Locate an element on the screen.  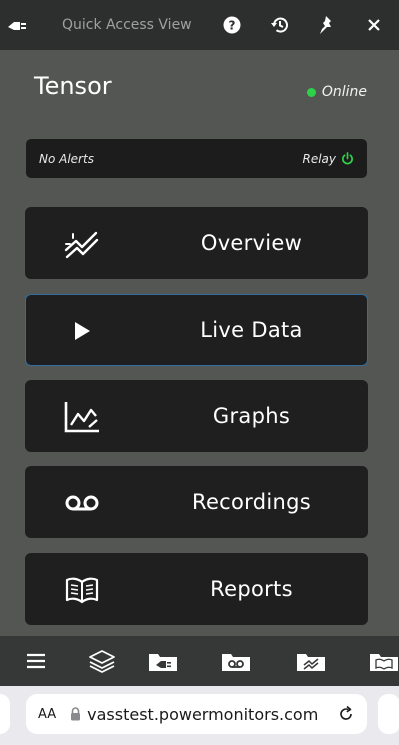
reports-label: Reports is located at coordinates (251, 589).